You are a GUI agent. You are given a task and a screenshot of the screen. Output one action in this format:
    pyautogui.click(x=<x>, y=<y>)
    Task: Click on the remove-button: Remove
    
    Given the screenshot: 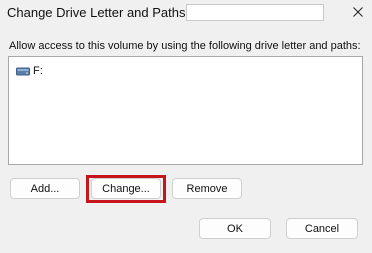 What is the action you would take?
    pyautogui.click(x=207, y=188)
    